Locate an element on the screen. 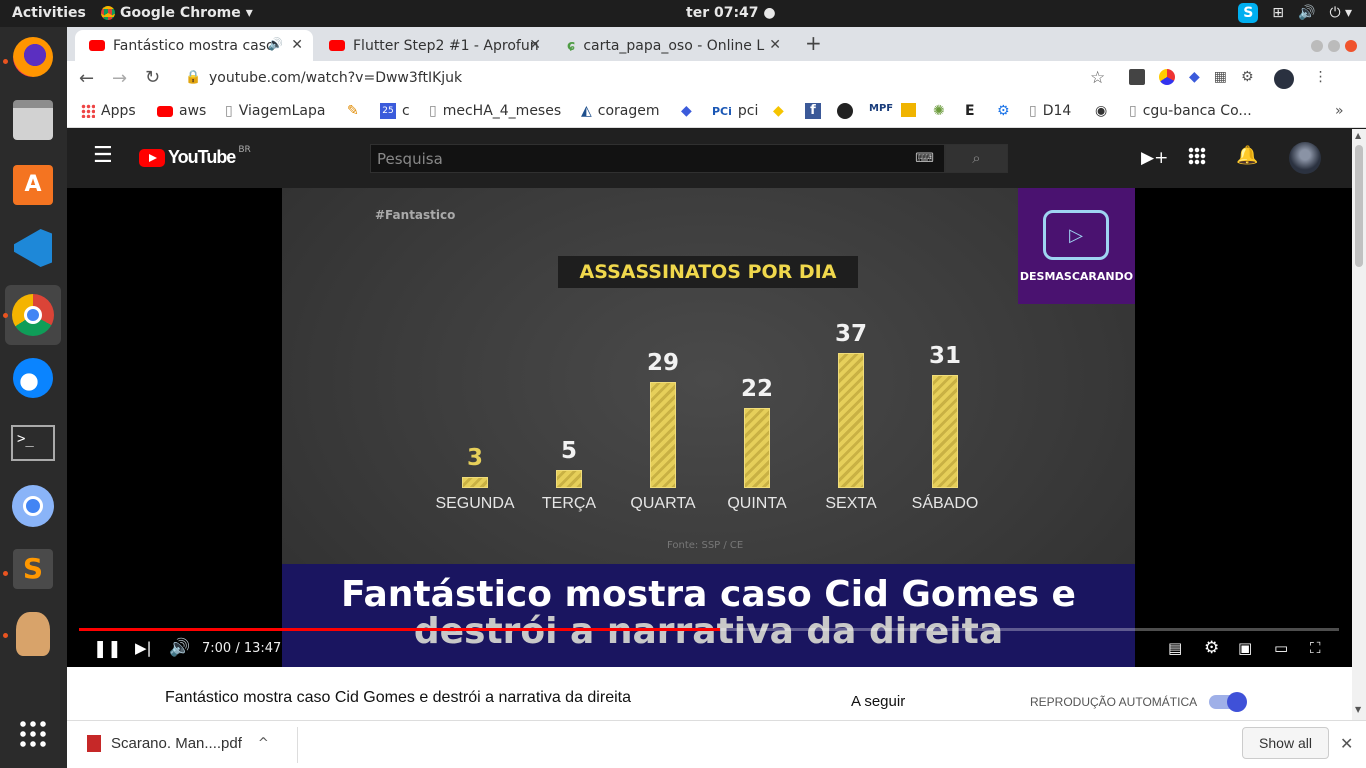  skype-icon: S is located at coordinates (1248, 13).